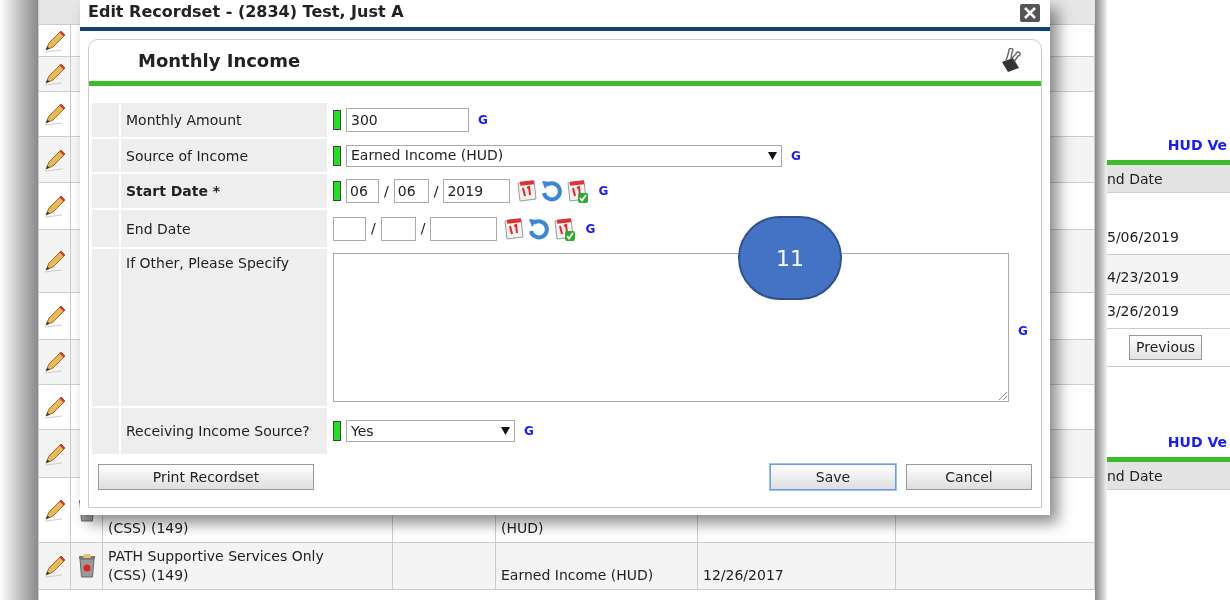  Describe the element at coordinates (86, 566) in the screenshot. I see `trash-can-icon` at that location.